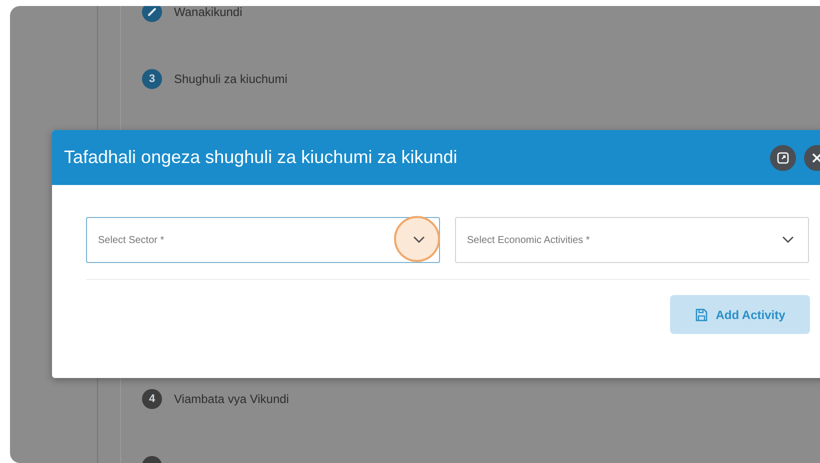 The height and width of the screenshot is (463, 820). I want to click on save-icon, so click(701, 315).